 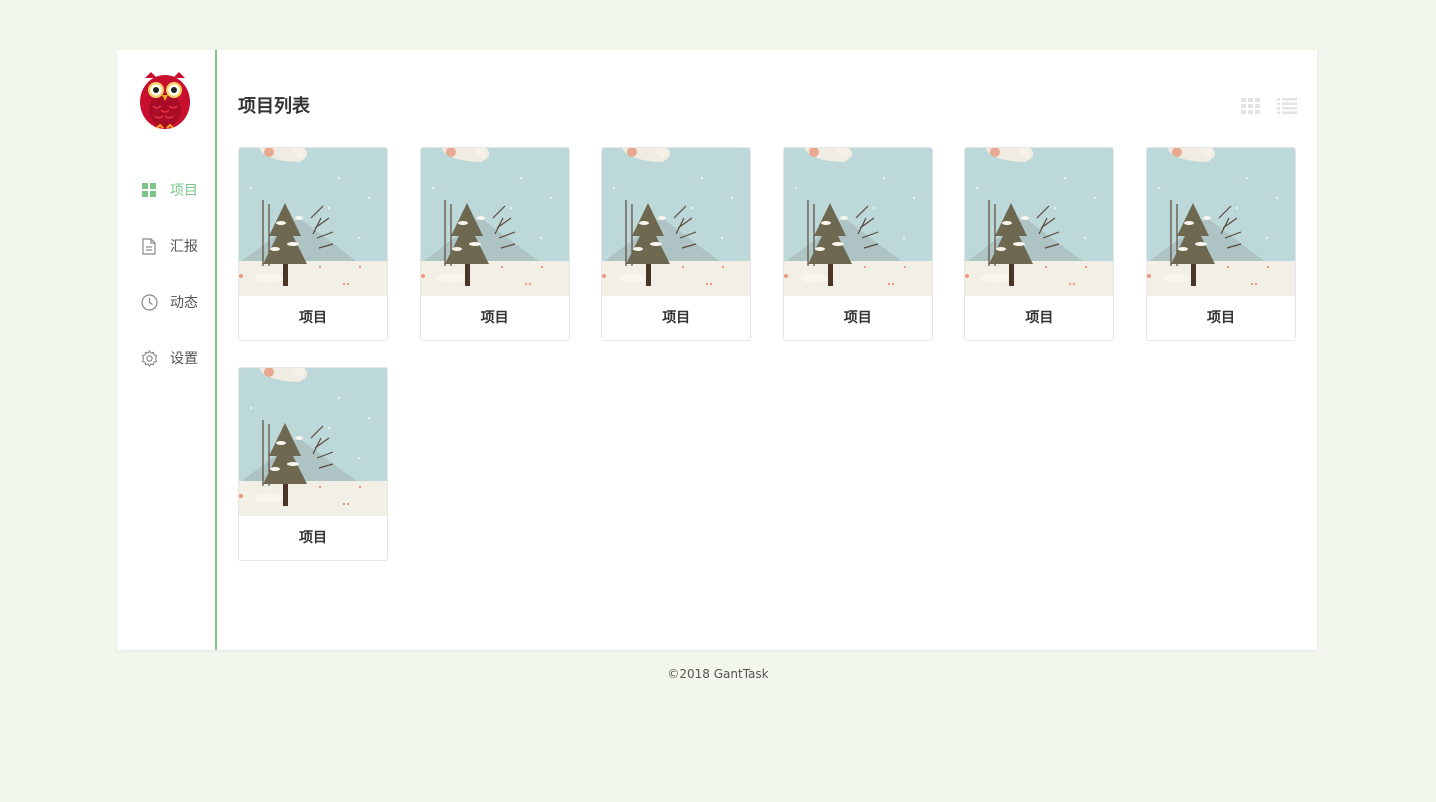 I want to click on sidebar-item-activity: 动态, so click(x=166, y=302).